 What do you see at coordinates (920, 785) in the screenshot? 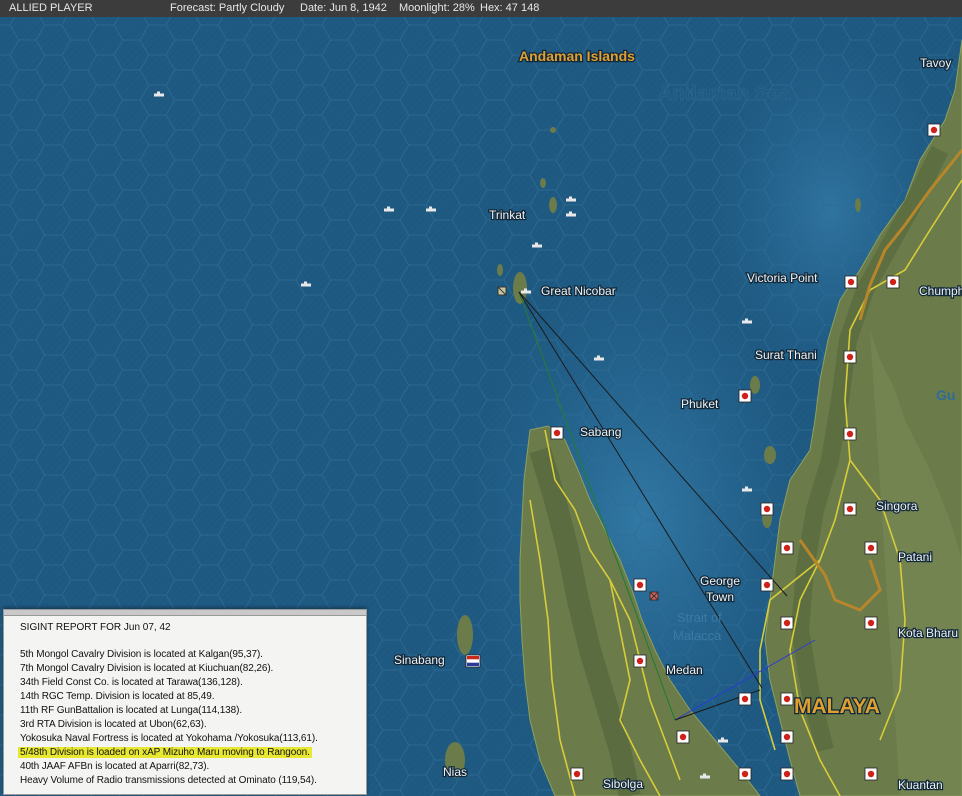
I see `label-kuantan: Kuantan` at bounding box center [920, 785].